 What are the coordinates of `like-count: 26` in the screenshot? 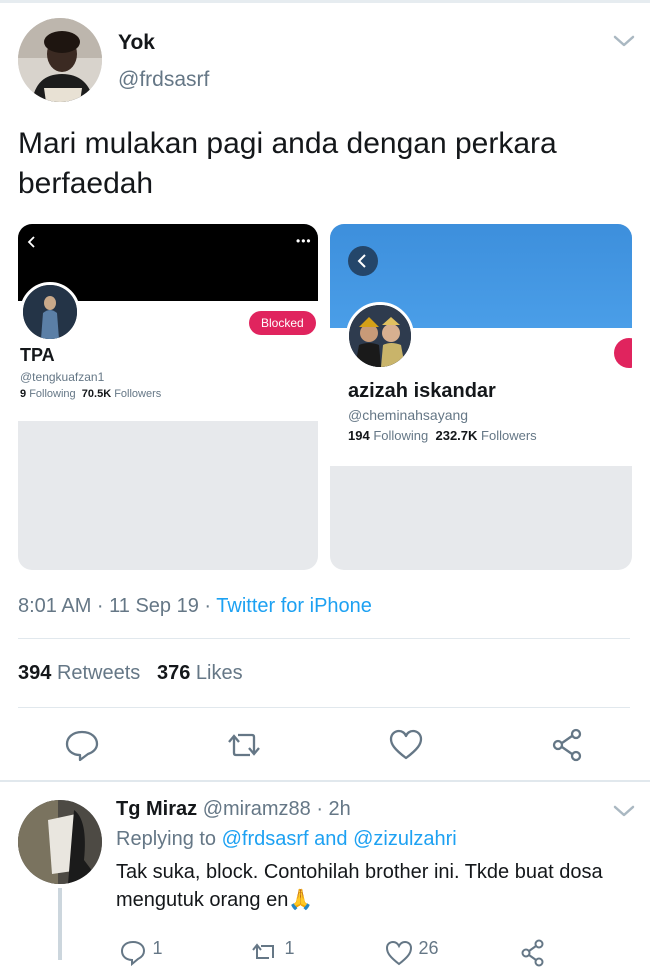 It's located at (428, 948).